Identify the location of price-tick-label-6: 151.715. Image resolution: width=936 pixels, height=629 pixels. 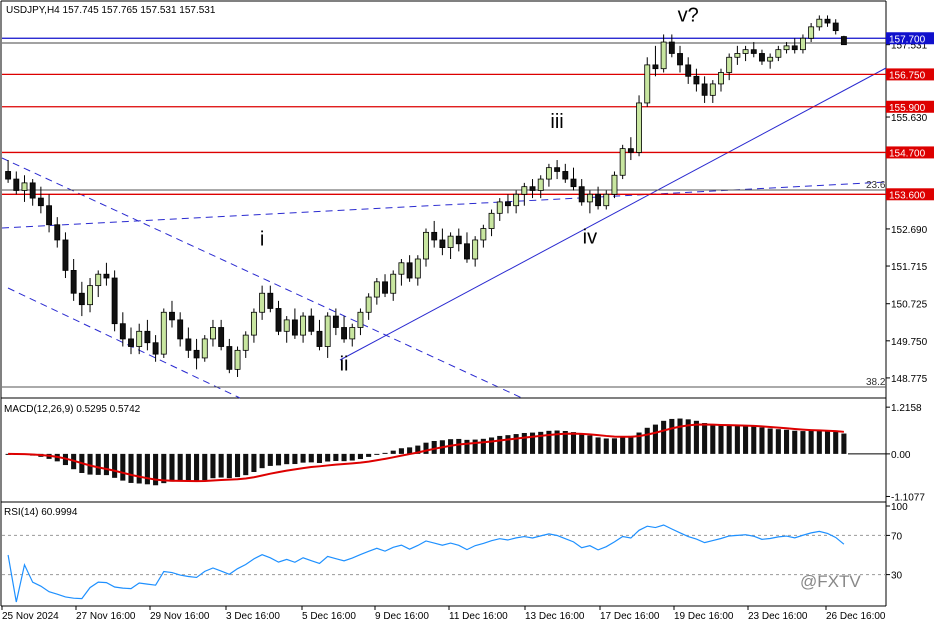
(909, 267).